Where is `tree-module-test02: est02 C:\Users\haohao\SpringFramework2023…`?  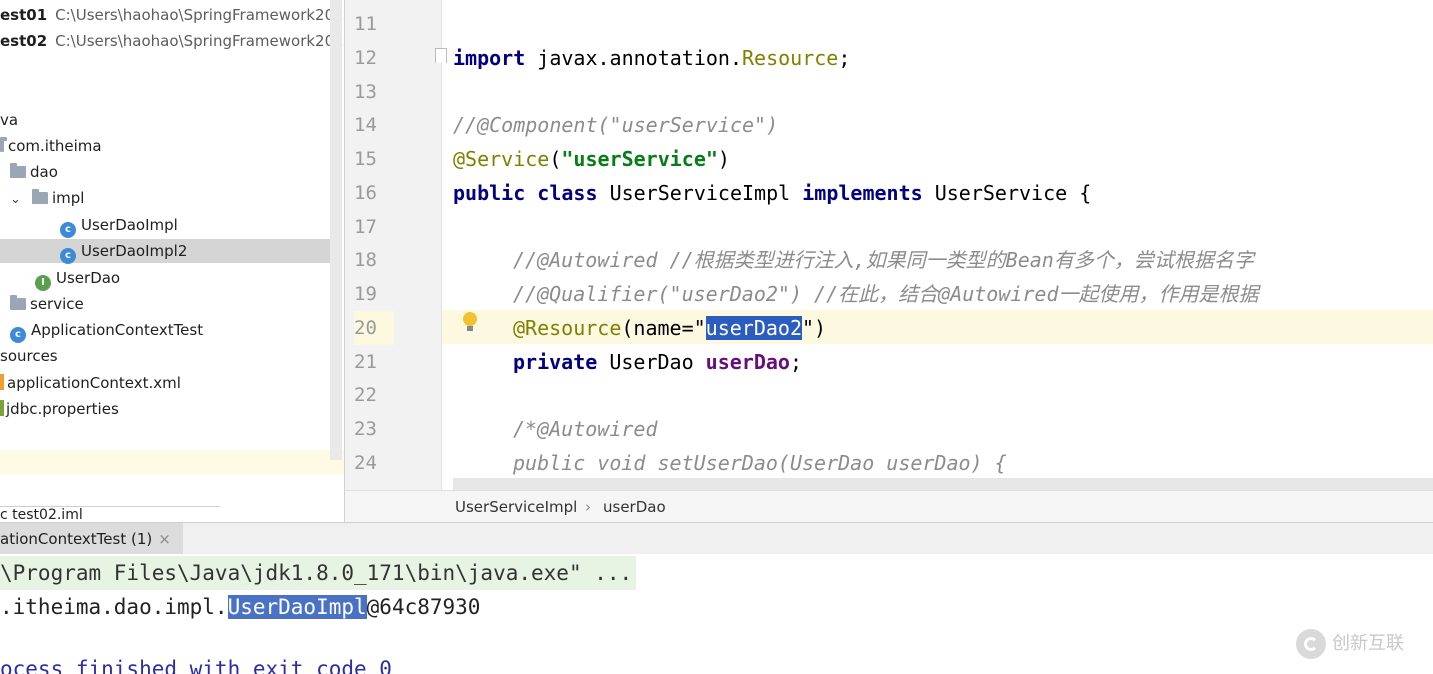 tree-module-test02: est02 C:\Users\haohao\SpringFramework2023… is located at coordinates (172, 41).